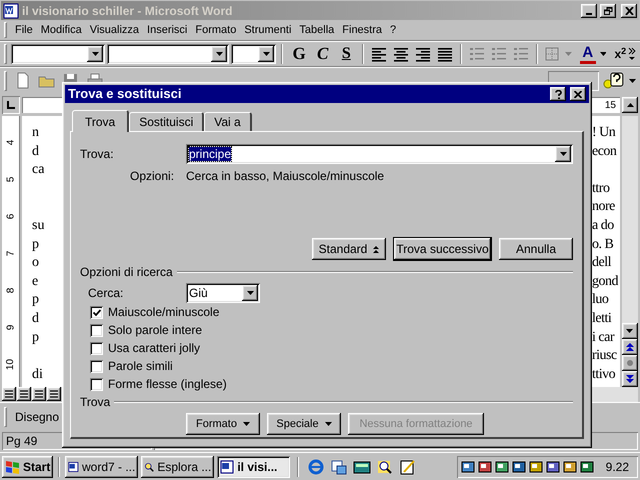  Describe the element at coordinates (153, 176) in the screenshot. I see `options-label: Opzioni:` at that location.